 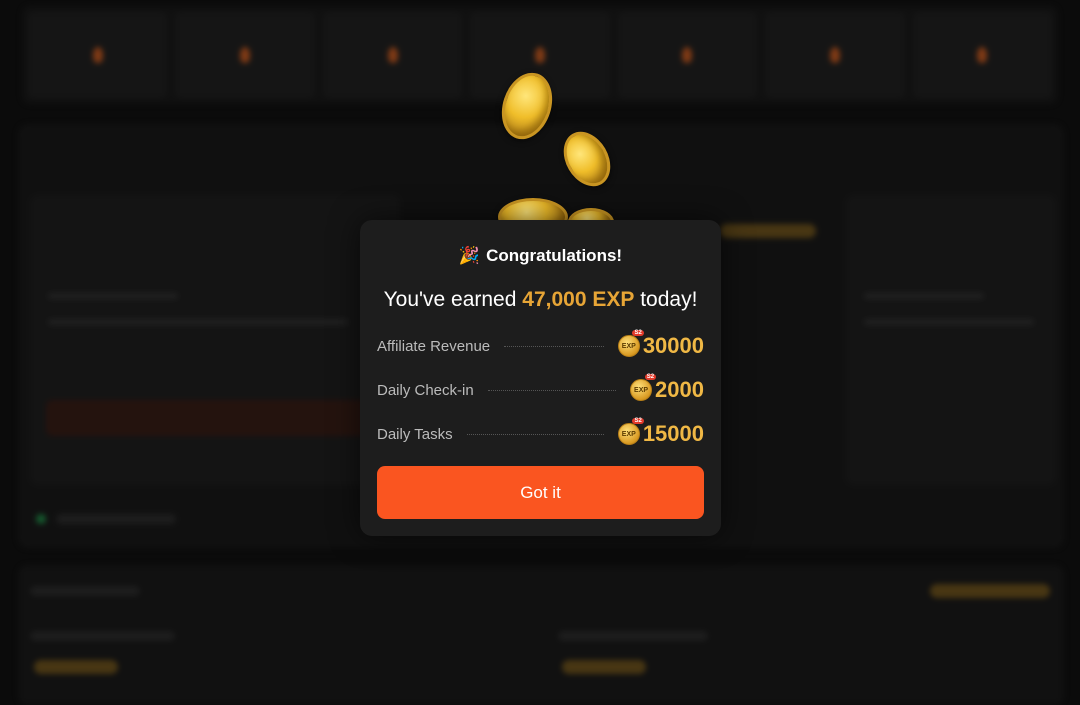 I want to click on card-button, so click(x=211, y=418).